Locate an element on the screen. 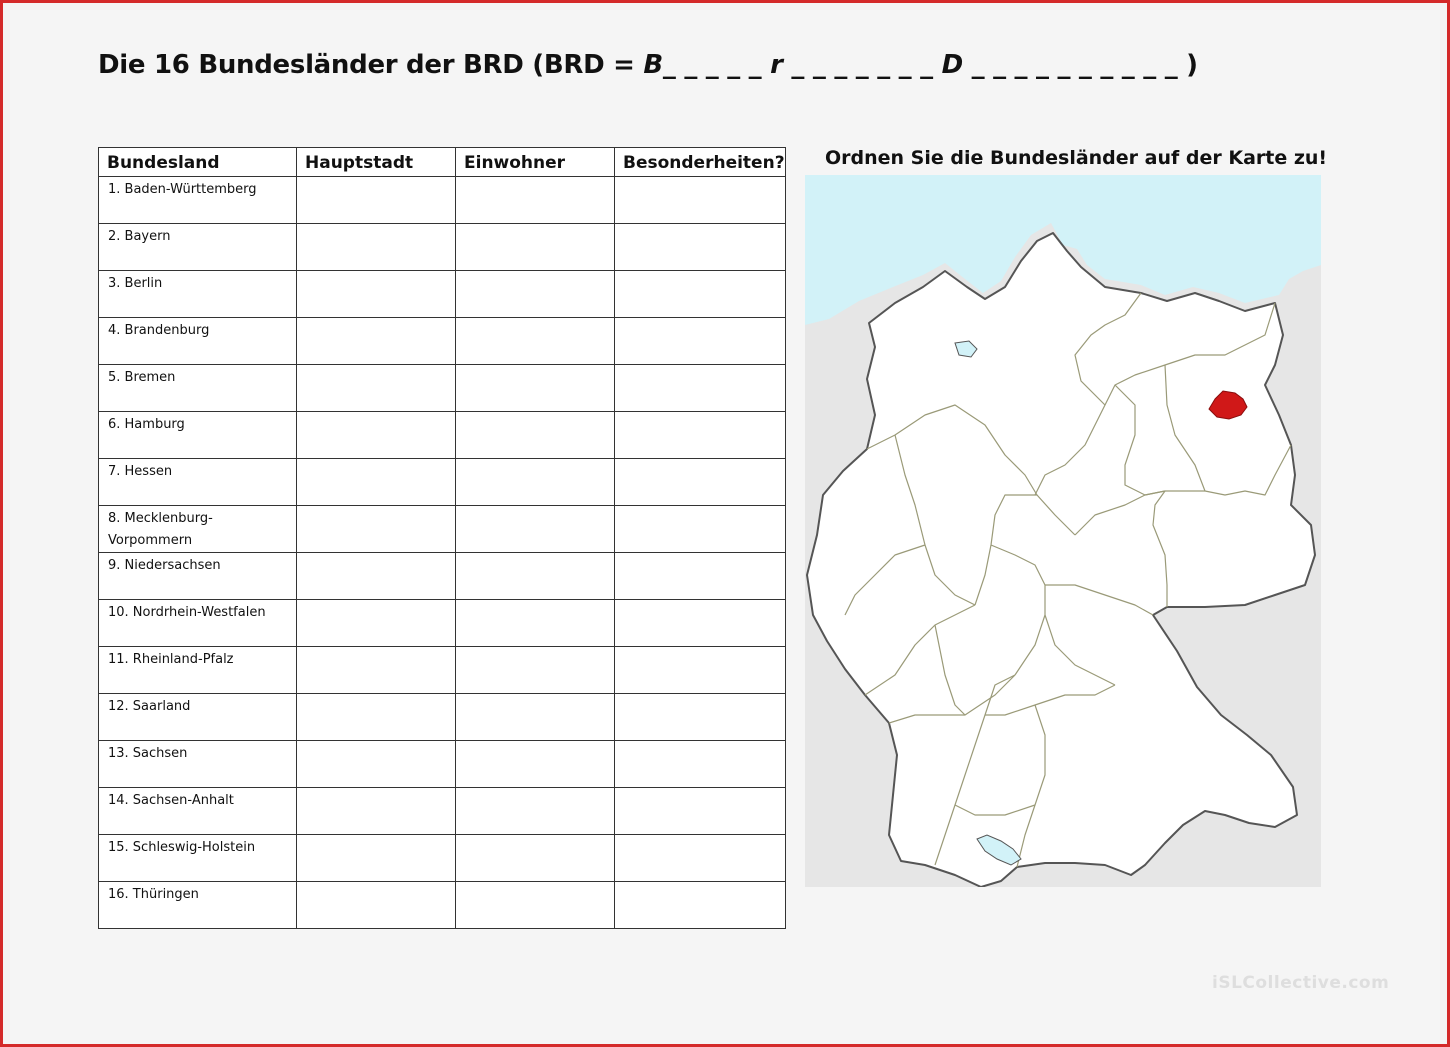  table-row: 14. Sachsen-Anhalt is located at coordinates (442, 811).